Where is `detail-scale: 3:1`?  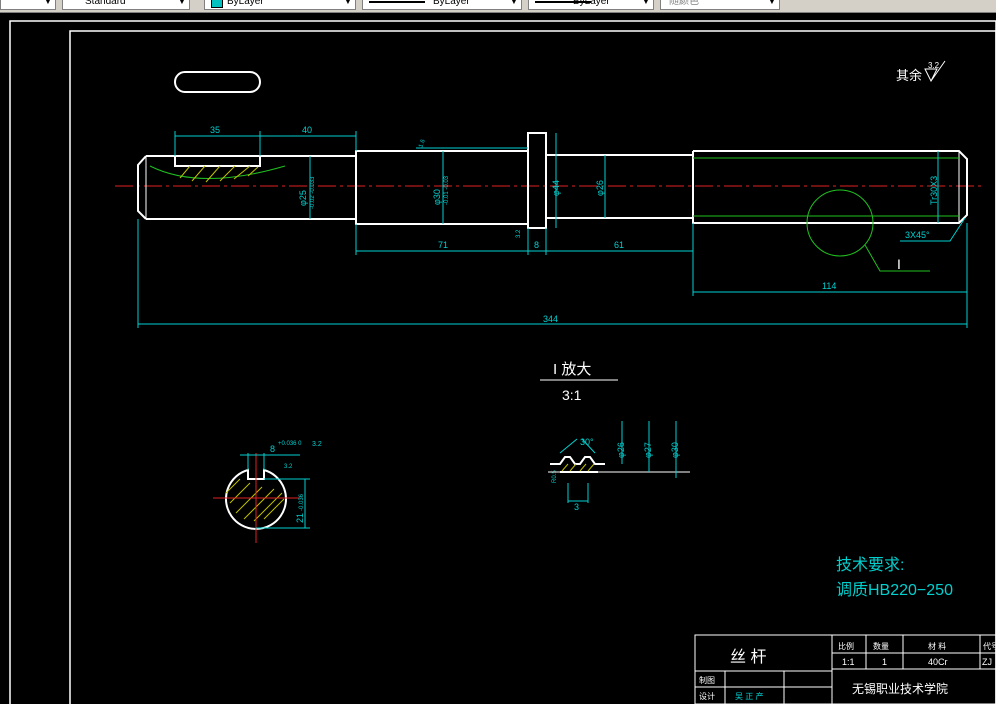 detail-scale: 3:1 is located at coordinates (572, 395).